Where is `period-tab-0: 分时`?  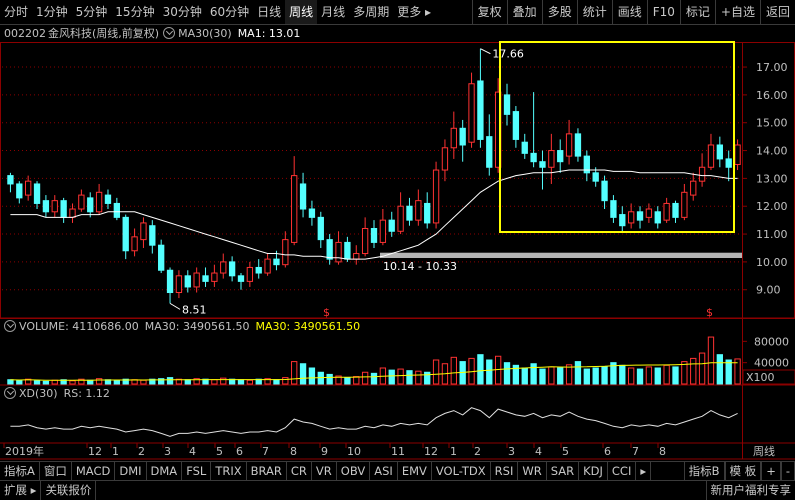 period-tab-0: 分时 is located at coordinates (16, 12).